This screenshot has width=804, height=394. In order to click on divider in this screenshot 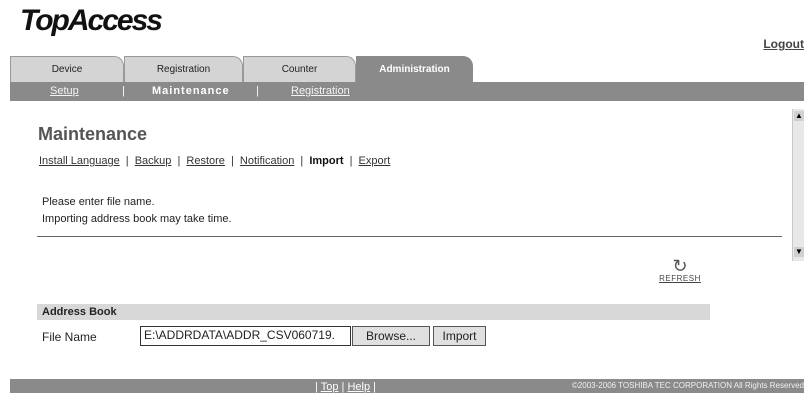, I will do `click(409, 236)`.